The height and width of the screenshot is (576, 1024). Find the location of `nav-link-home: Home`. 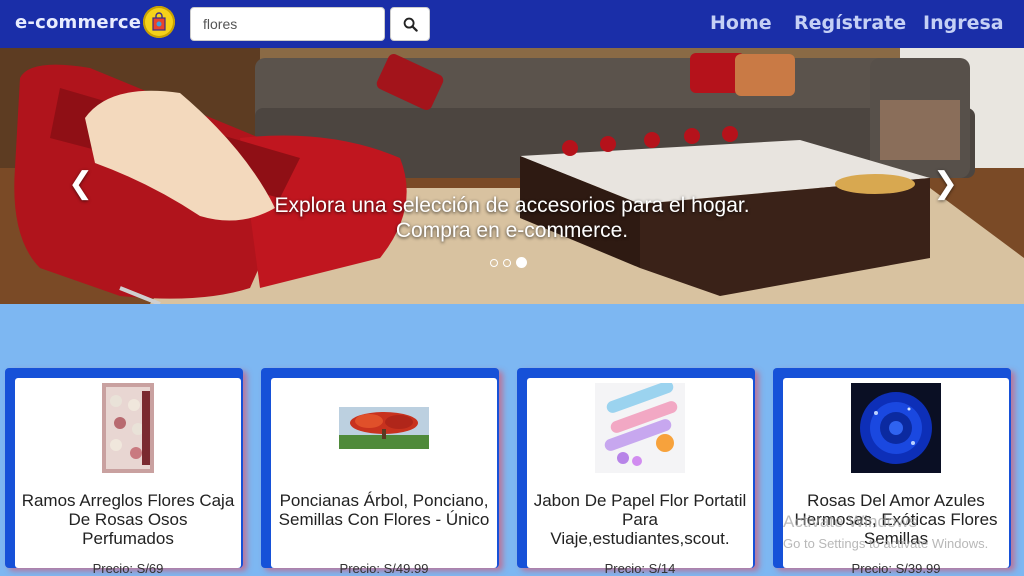

nav-link-home: Home is located at coordinates (741, 23).